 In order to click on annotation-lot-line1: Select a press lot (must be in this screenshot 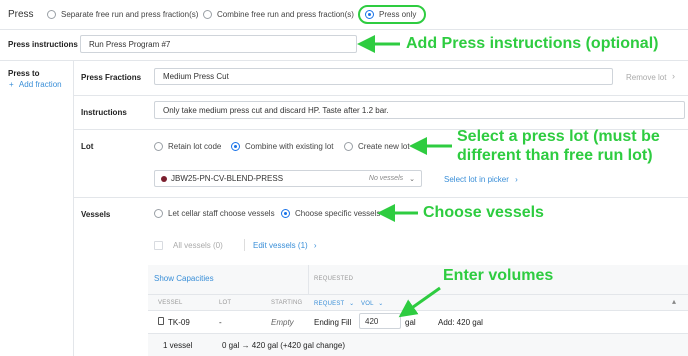, I will do `click(558, 136)`.